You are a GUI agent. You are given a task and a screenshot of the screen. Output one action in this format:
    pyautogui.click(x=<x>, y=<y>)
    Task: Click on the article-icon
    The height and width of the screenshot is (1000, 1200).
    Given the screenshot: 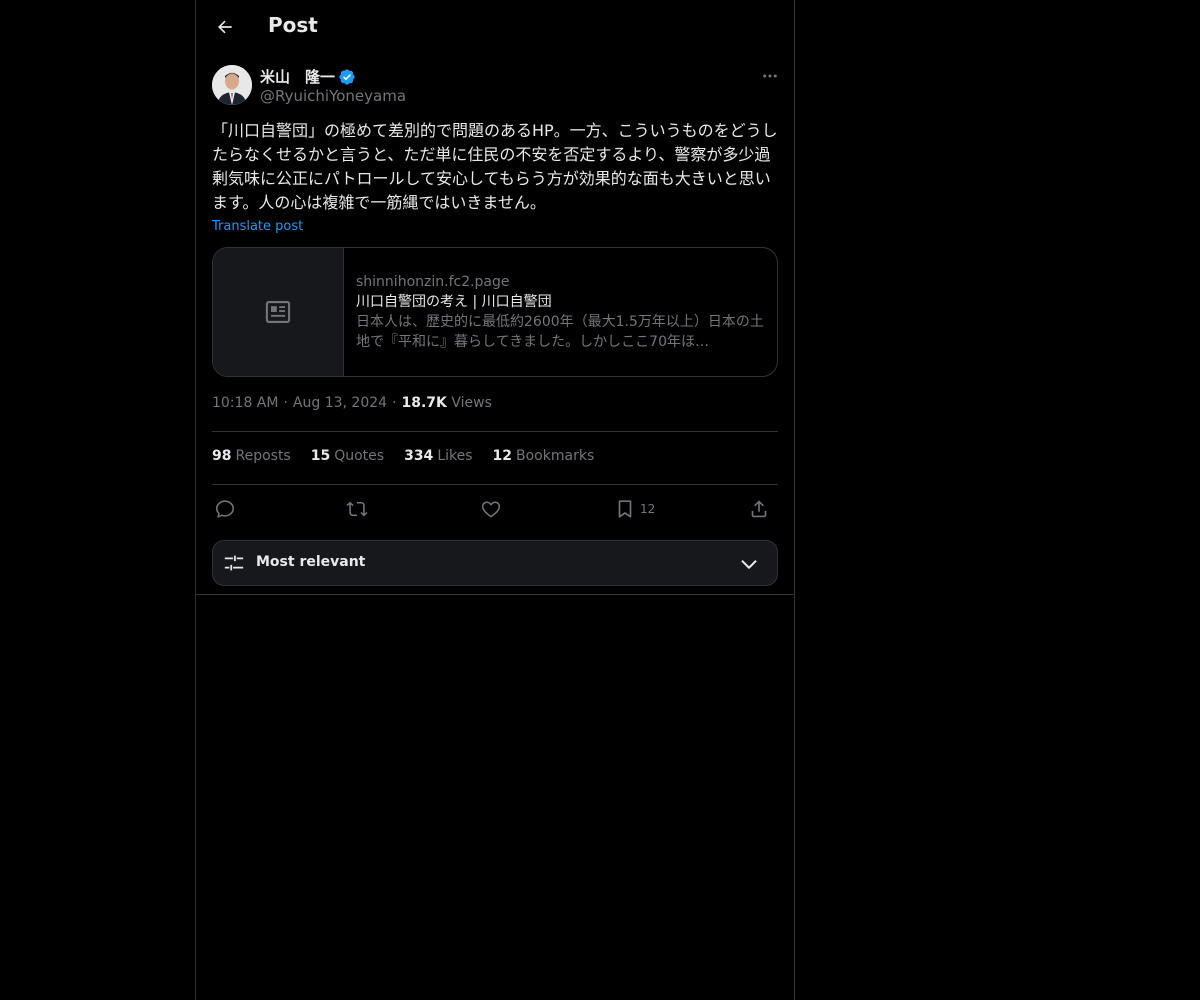 What is the action you would take?
    pyautogui.click(x=278, y=312)
    